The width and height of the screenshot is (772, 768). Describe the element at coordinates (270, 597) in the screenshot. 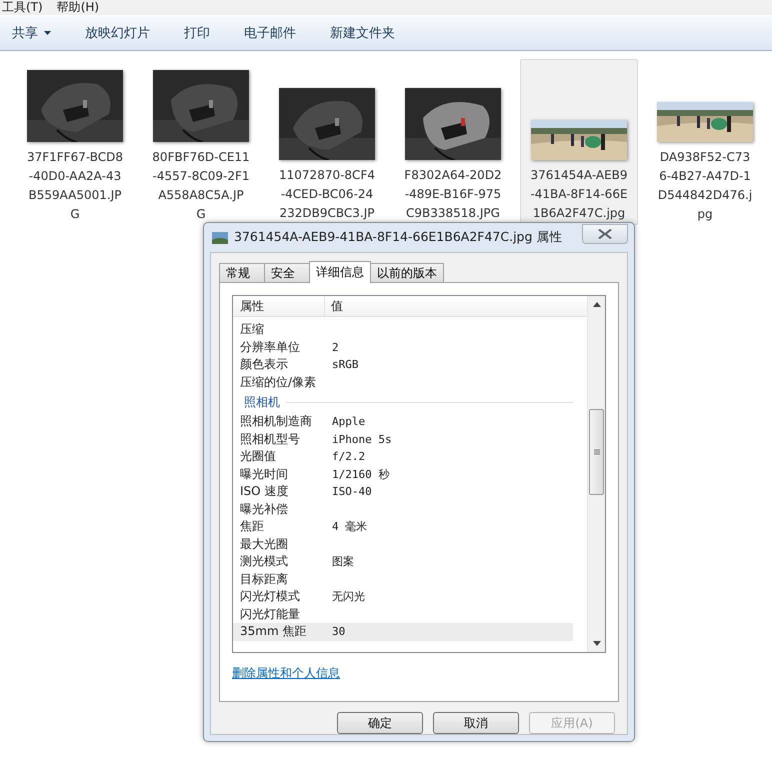

I see `property-name: 闪光灯模式` at that location.